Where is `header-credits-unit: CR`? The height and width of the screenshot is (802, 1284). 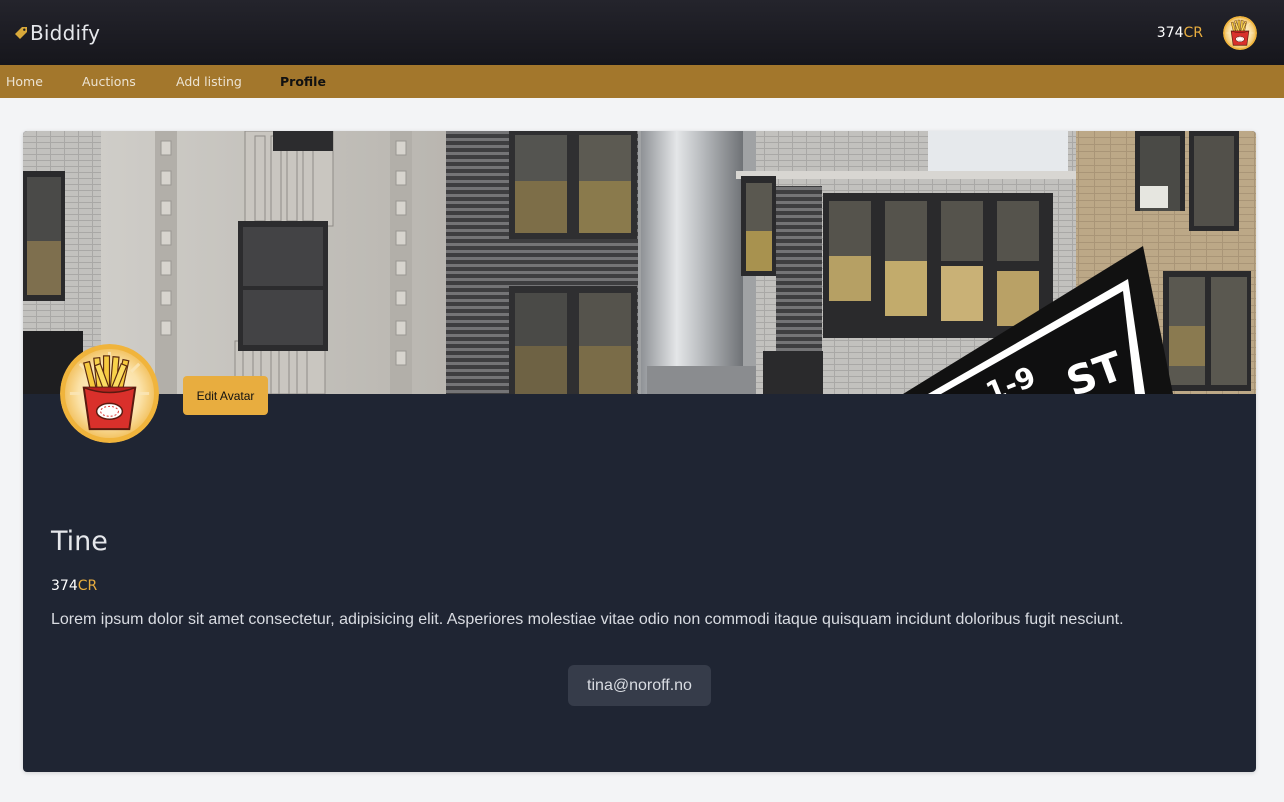 header-credits-unit: CR is located at coordinates (1193, 32).